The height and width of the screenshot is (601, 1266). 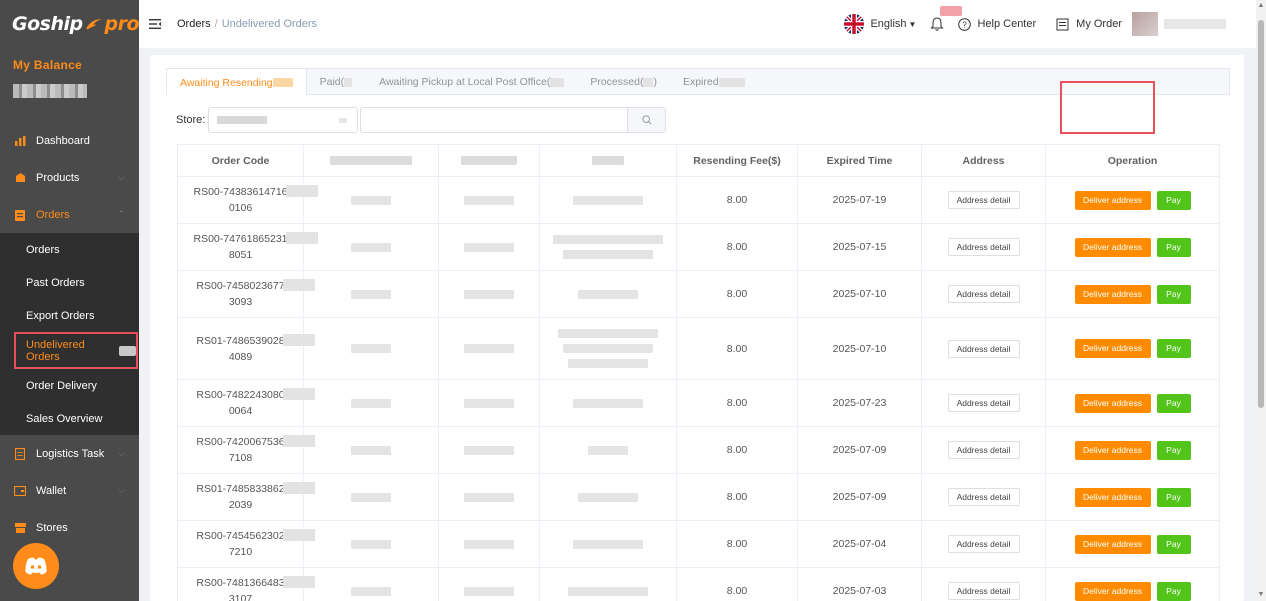 What do you see at coordinates (155, 24) in the screenshot?
I see `menu-collapse-icon` at bounding box center [155, 24].